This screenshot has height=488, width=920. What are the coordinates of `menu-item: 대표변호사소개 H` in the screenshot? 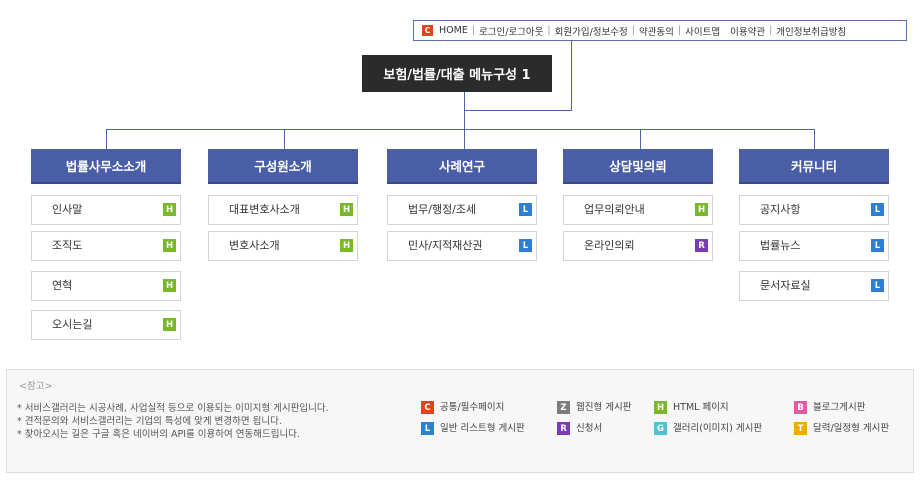 It's located at (283, 210).